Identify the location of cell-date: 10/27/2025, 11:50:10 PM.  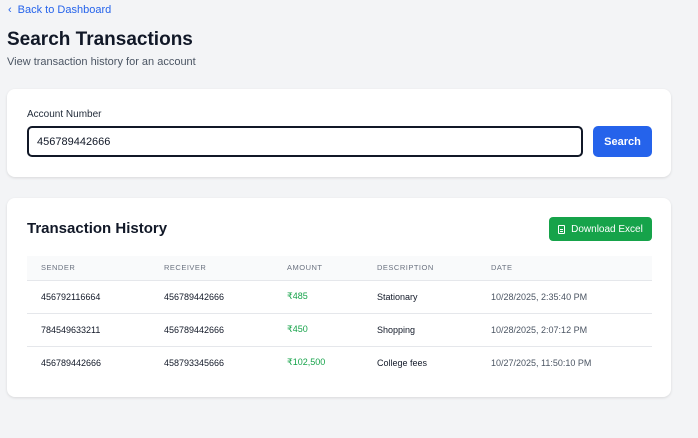
(541, 362).